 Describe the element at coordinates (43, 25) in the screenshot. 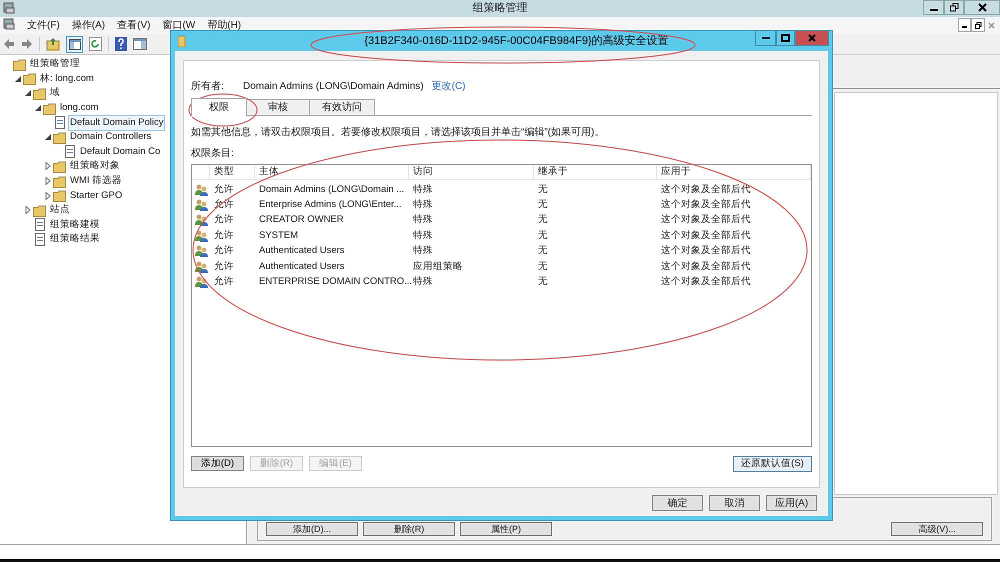

I see `menu-item: 文件(F)` at that location.